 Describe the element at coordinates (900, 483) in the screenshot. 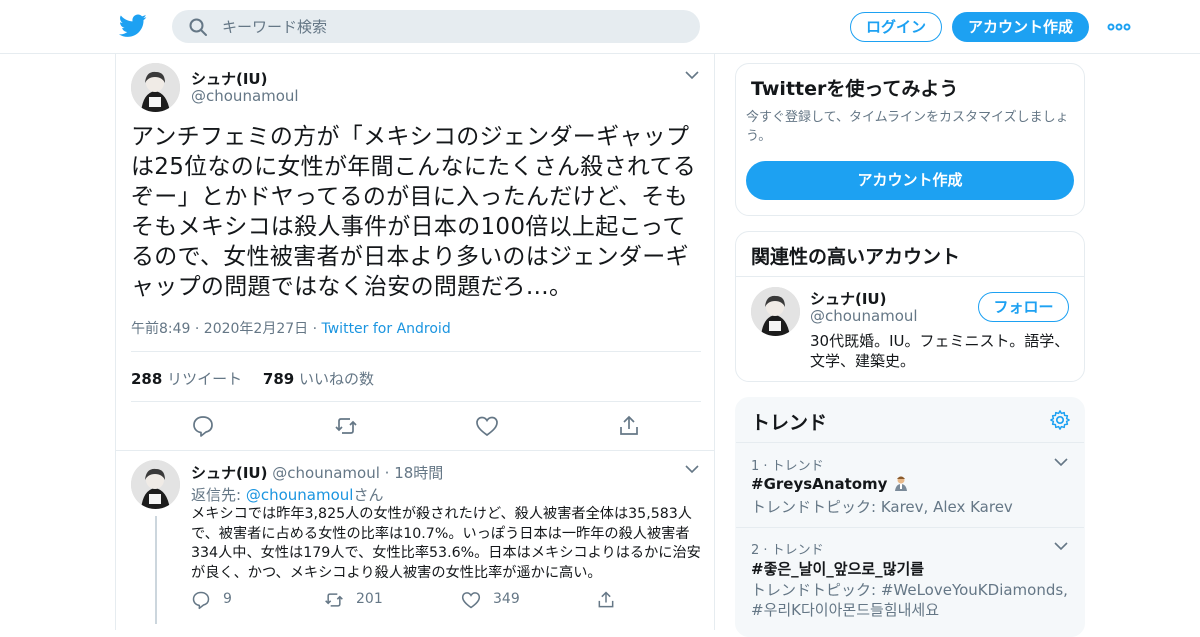

I see `greys-anatomy-emoji-icon` at that location.